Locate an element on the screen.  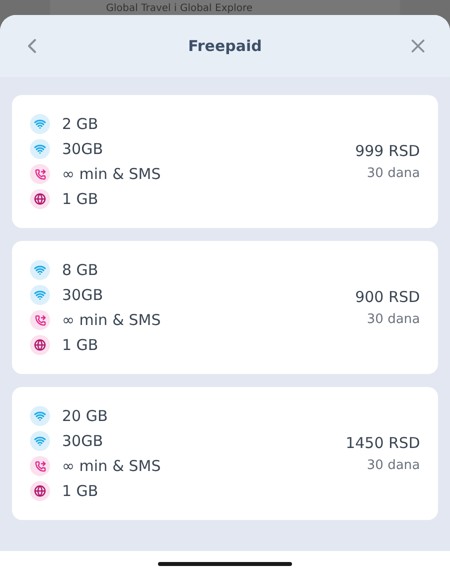
plan-price: 999 RSD is located at coordinates (387, 151).